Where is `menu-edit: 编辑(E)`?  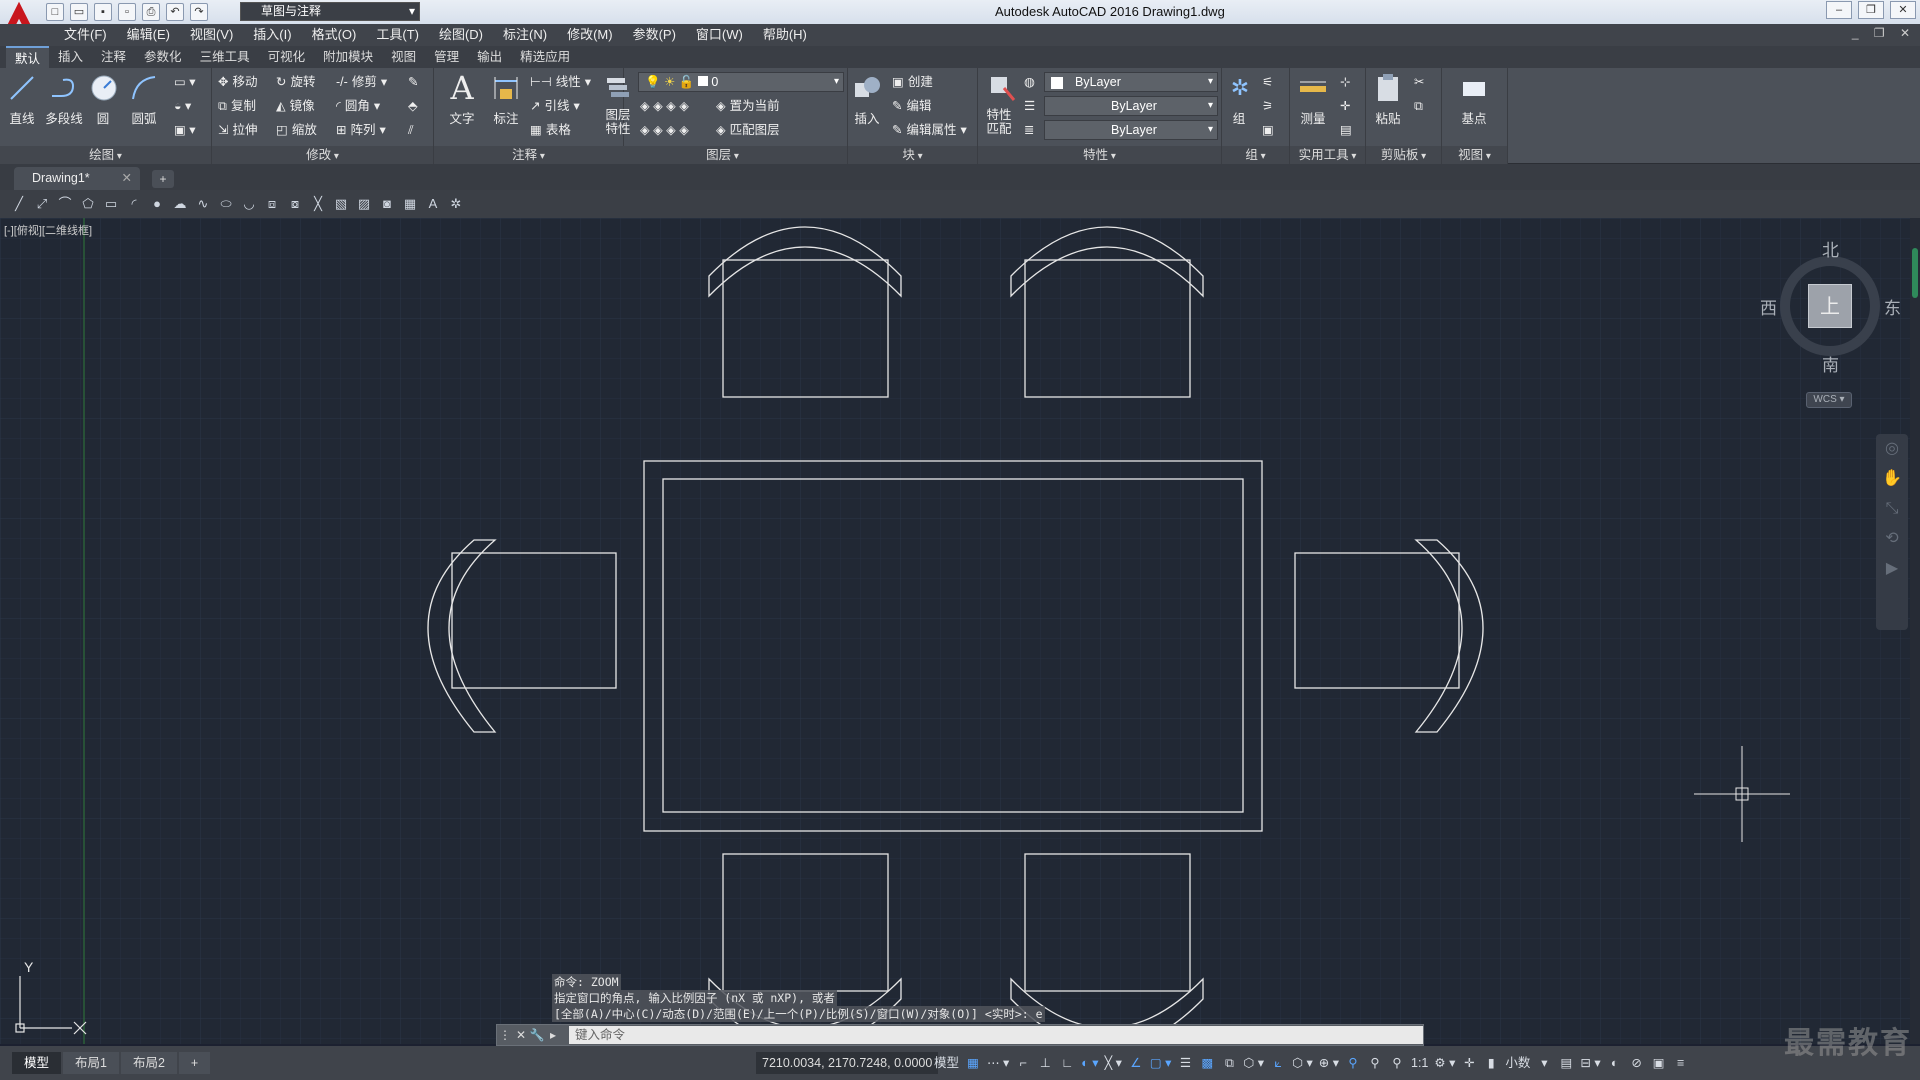 menu-edit: 编辑(E) is located at coordinates (148, 35).